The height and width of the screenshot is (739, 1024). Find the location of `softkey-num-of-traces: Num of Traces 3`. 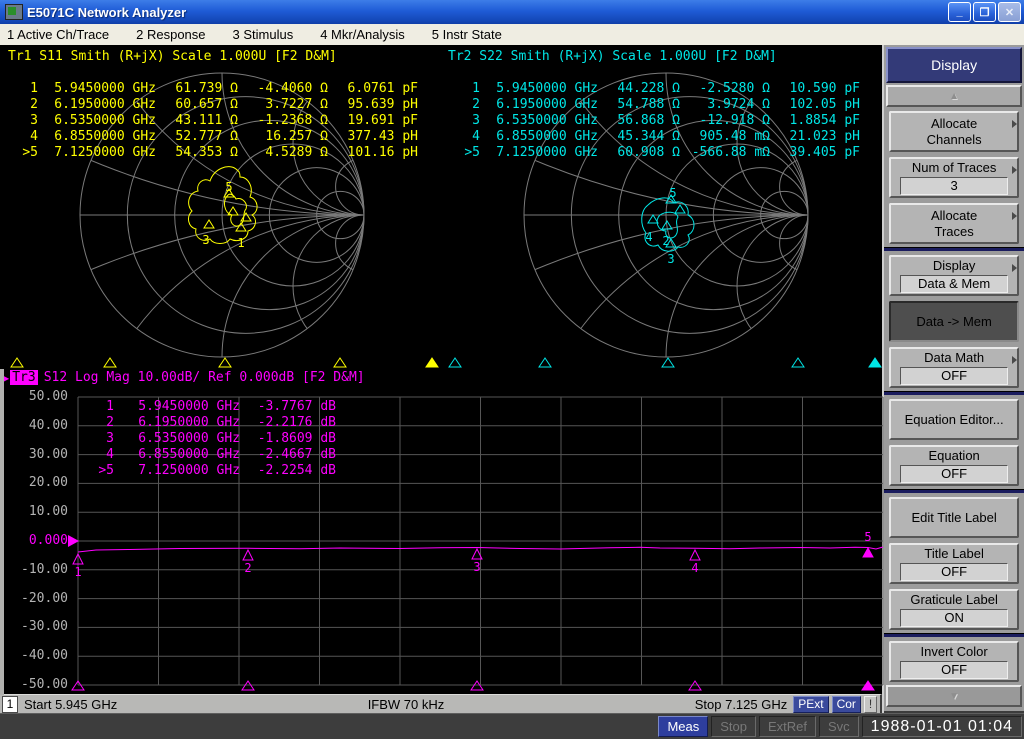

softkey-num-of-traces: Num of Traces 3 is located at coordinates (954, 177).